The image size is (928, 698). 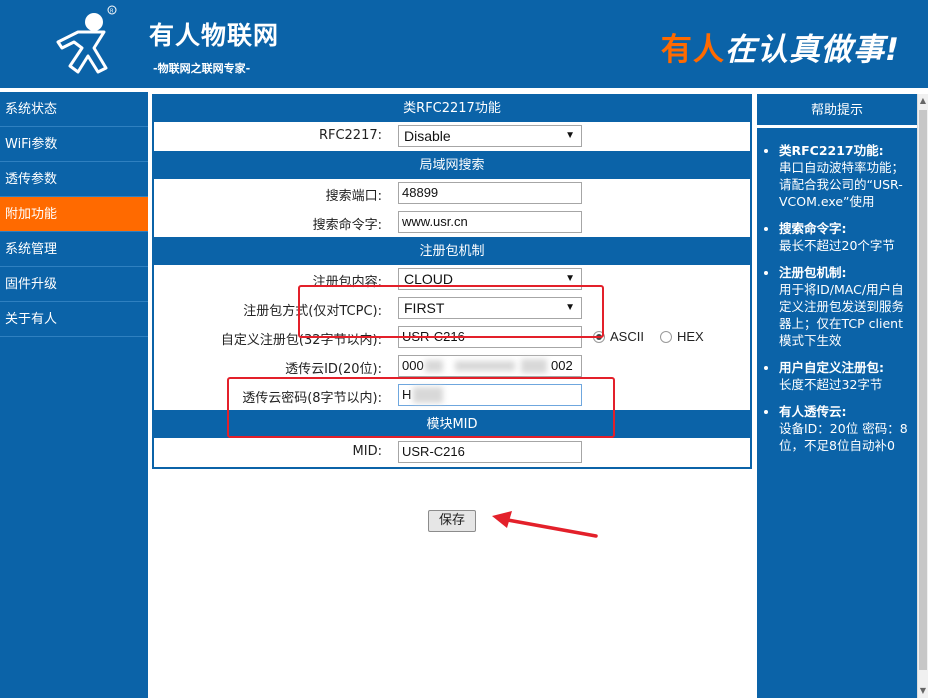 I want to click on row-rfc2217: RFC2217: Disable ▼, so click(x=452, y=136).